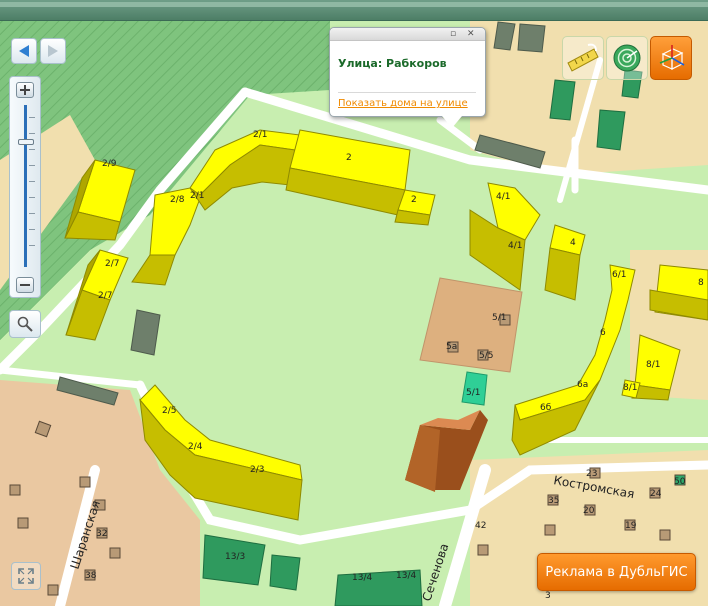 This screenshot has width=708, height=606. What do you see at coordinates (452, 122) in the screenshot?
I see `popup-tail` at bounding box center [452, 122].